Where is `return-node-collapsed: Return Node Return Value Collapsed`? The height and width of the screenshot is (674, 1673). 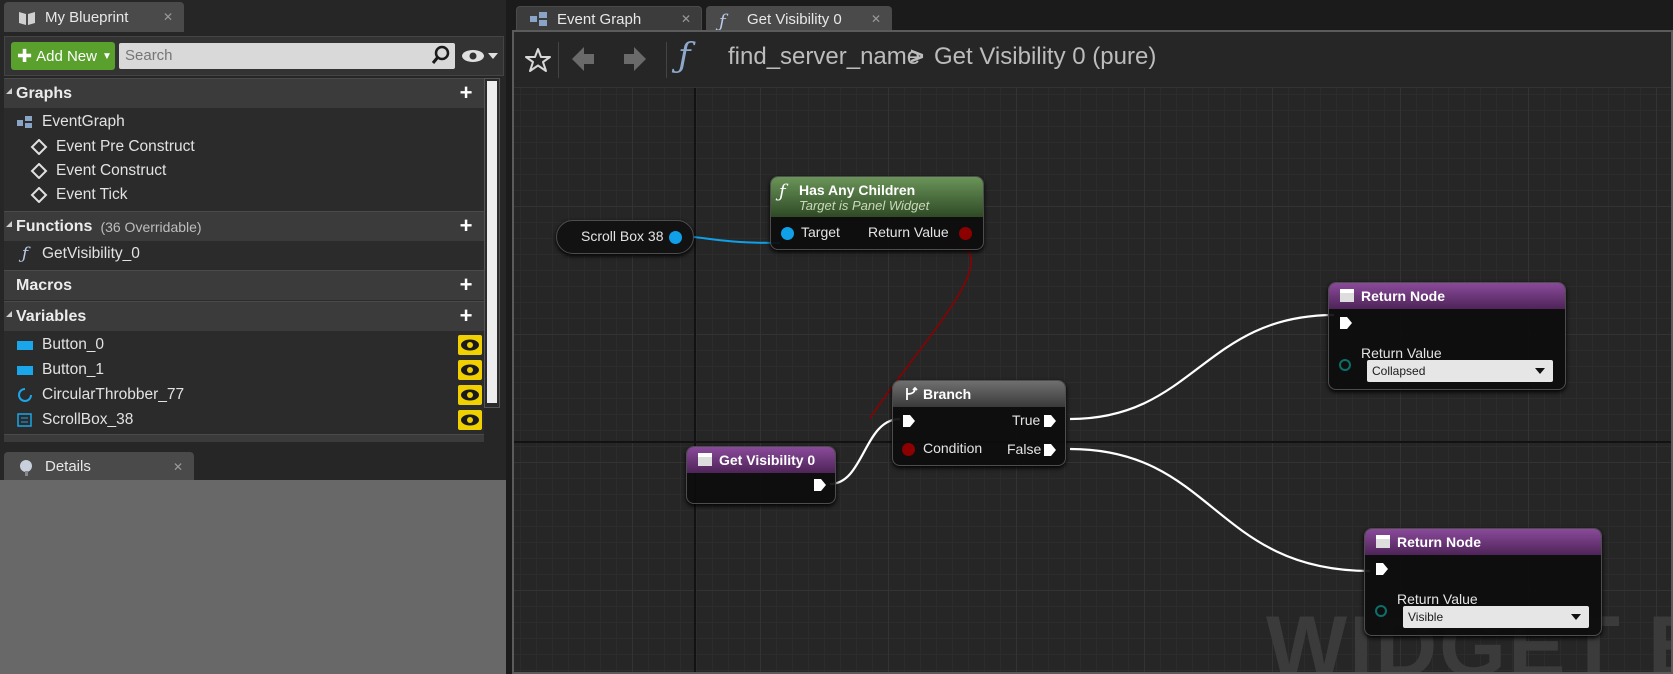
return-node-collapsed: Return Node Return Value Collapsed is located at coordinates (1447, 336).